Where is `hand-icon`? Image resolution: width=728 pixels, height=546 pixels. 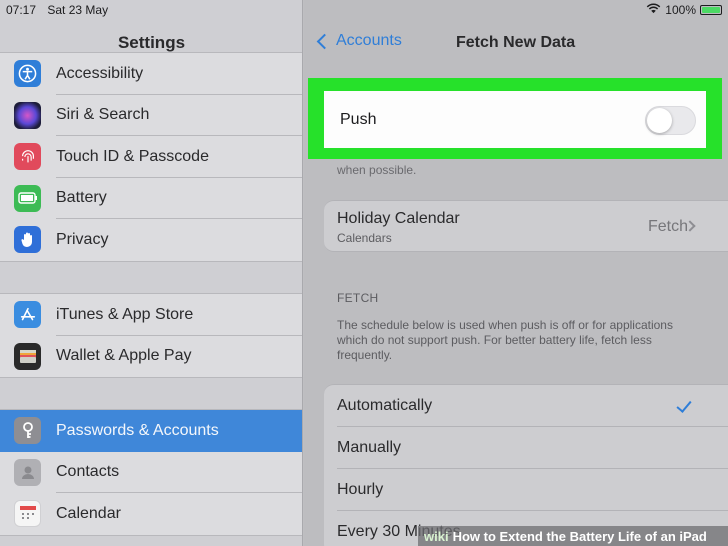
hand-icon is located at coordinates (27, 240).